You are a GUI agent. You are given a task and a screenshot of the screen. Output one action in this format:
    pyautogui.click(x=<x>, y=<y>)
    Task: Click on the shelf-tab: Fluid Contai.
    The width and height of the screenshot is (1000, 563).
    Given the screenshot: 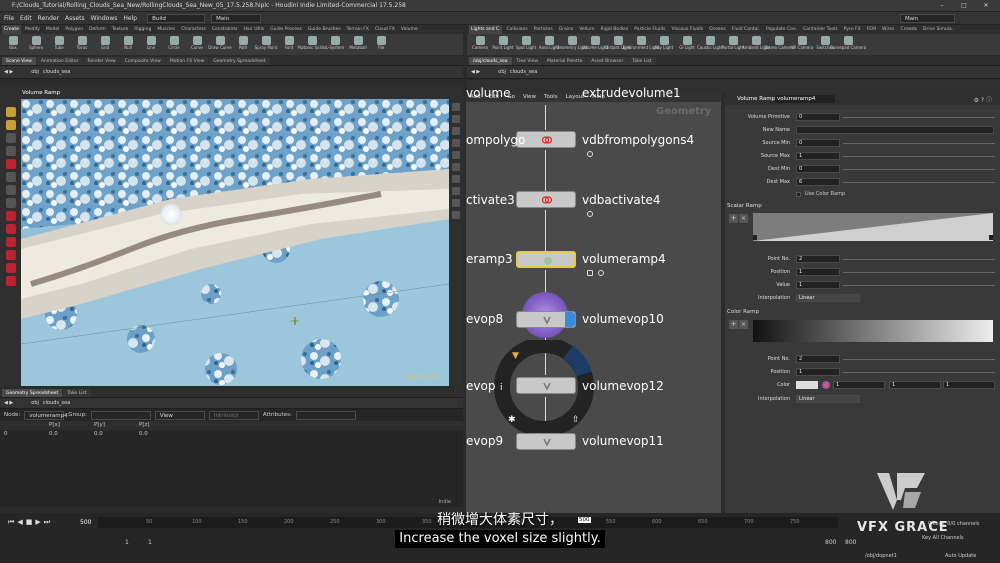 What is the action you would take?
    pyautogui.click(x=746, y=29)
    